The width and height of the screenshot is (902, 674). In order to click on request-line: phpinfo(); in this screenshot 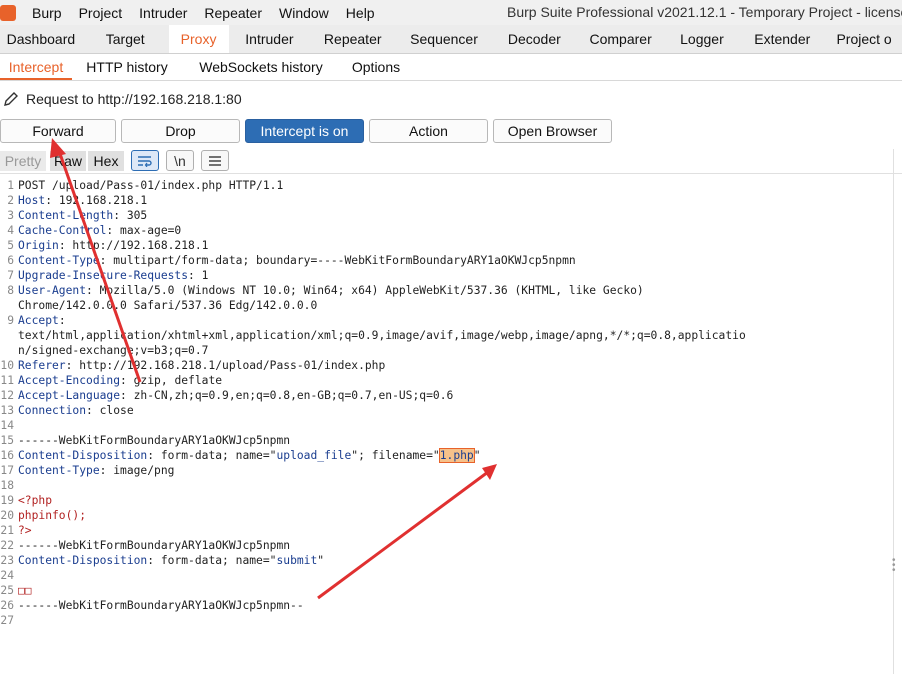, I will do `click(450, 515)`.